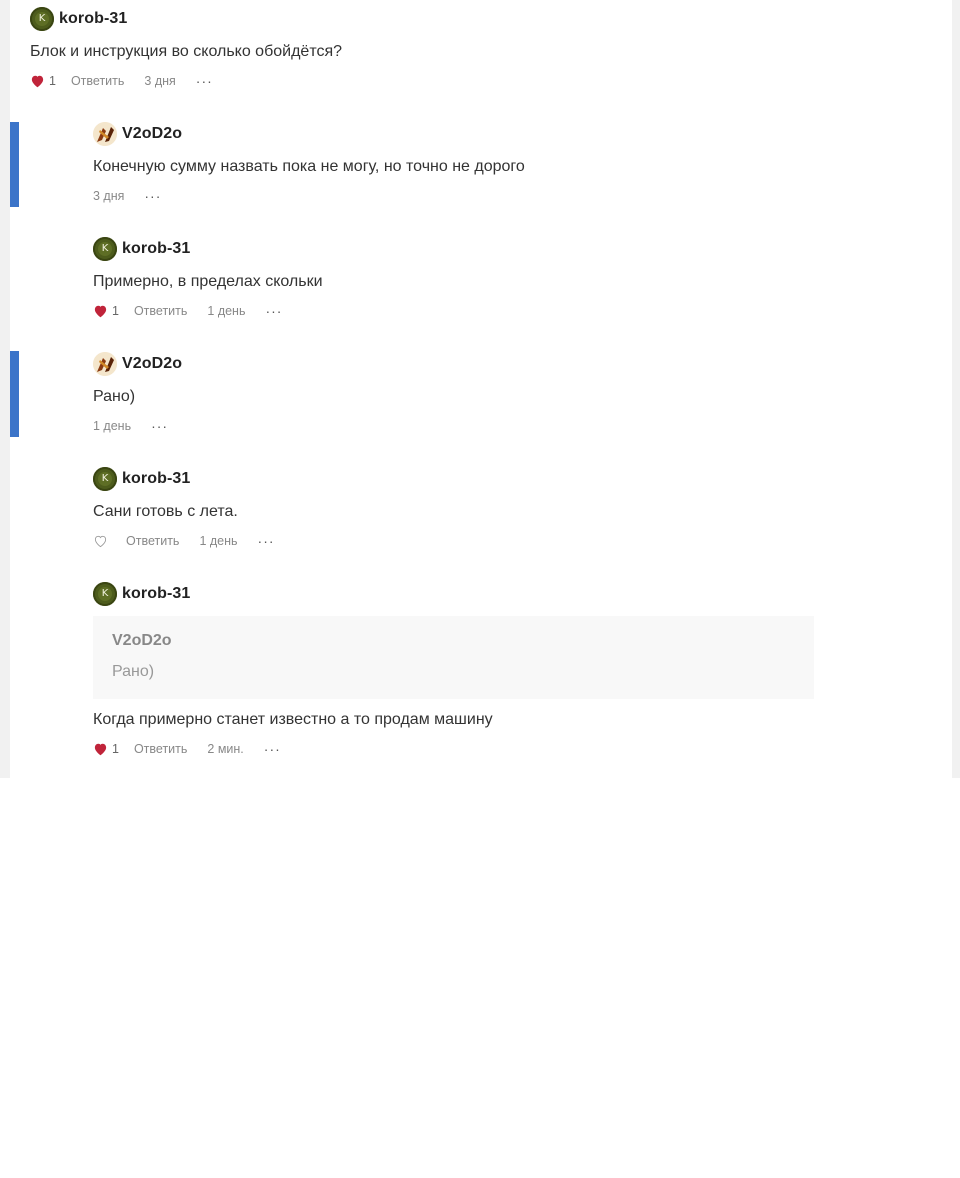 This screenshot has height=1178, width=960. Describe the element at coordinates (453, 657) in the screenshot. I see `quoted-comment: V2oD2o Рано)` at that location.